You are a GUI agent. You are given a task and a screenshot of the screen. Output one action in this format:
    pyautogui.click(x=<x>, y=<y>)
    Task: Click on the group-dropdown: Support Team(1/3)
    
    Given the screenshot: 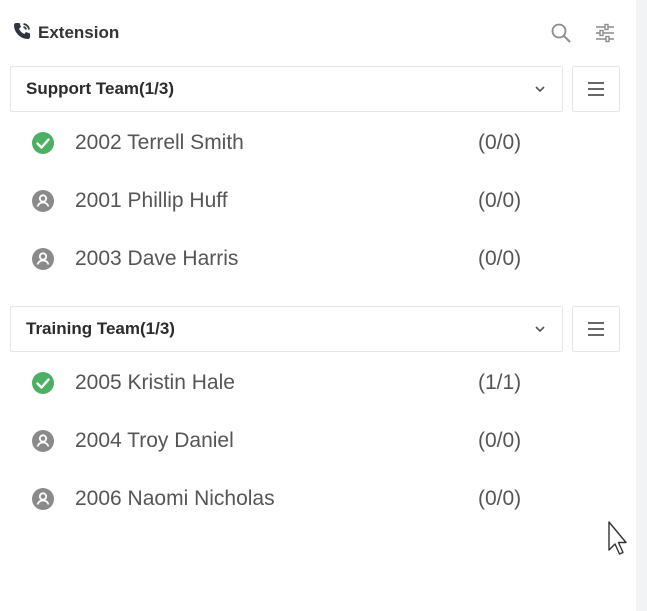 What is the action you would take?
    pyautogui.click(x=286, y=89)
    